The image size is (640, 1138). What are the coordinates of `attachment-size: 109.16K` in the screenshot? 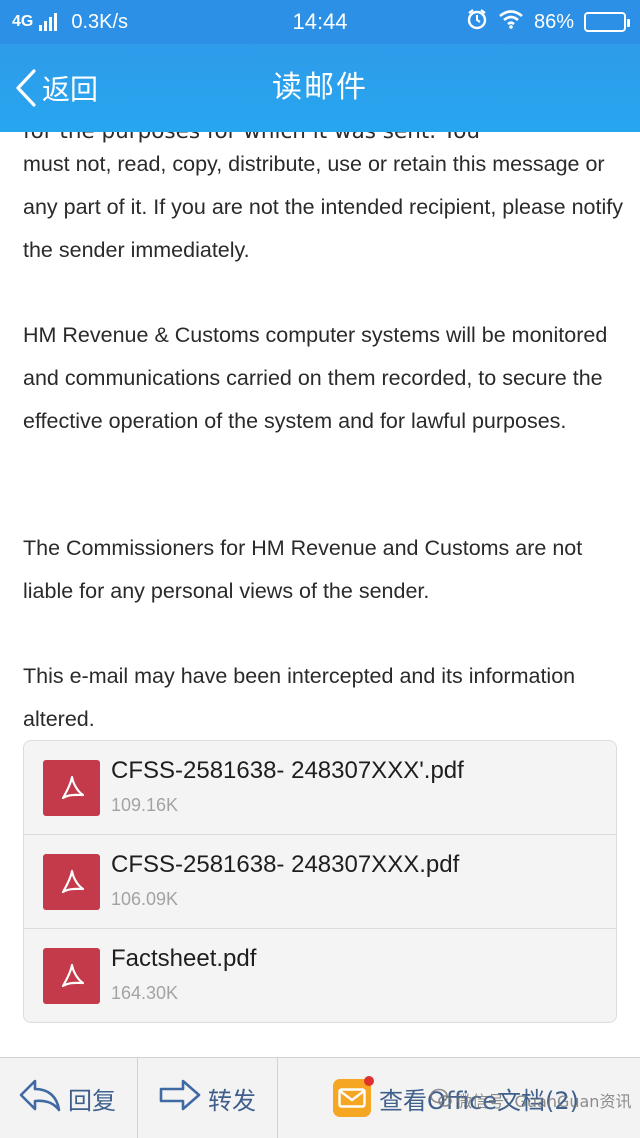 It's located at (145, 805).